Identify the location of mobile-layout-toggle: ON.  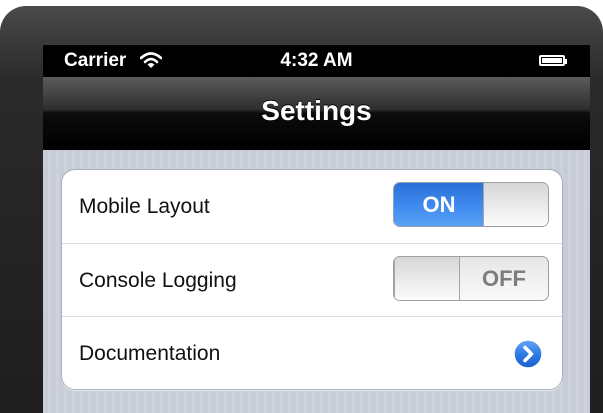
(471, 204).